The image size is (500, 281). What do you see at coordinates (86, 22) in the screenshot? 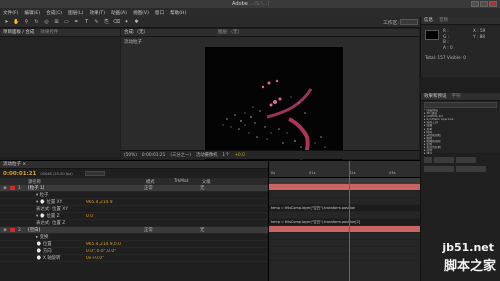
I see `text-tool-icon: T` at bounding box center [86, 22].